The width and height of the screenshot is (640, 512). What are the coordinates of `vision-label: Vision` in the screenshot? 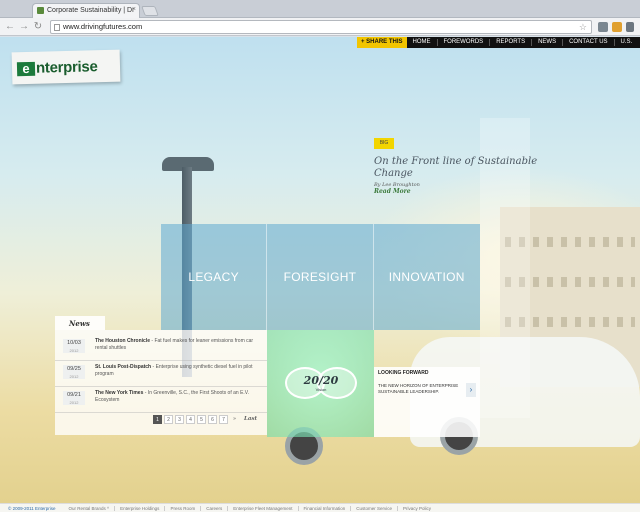 It's located at (321, 389).